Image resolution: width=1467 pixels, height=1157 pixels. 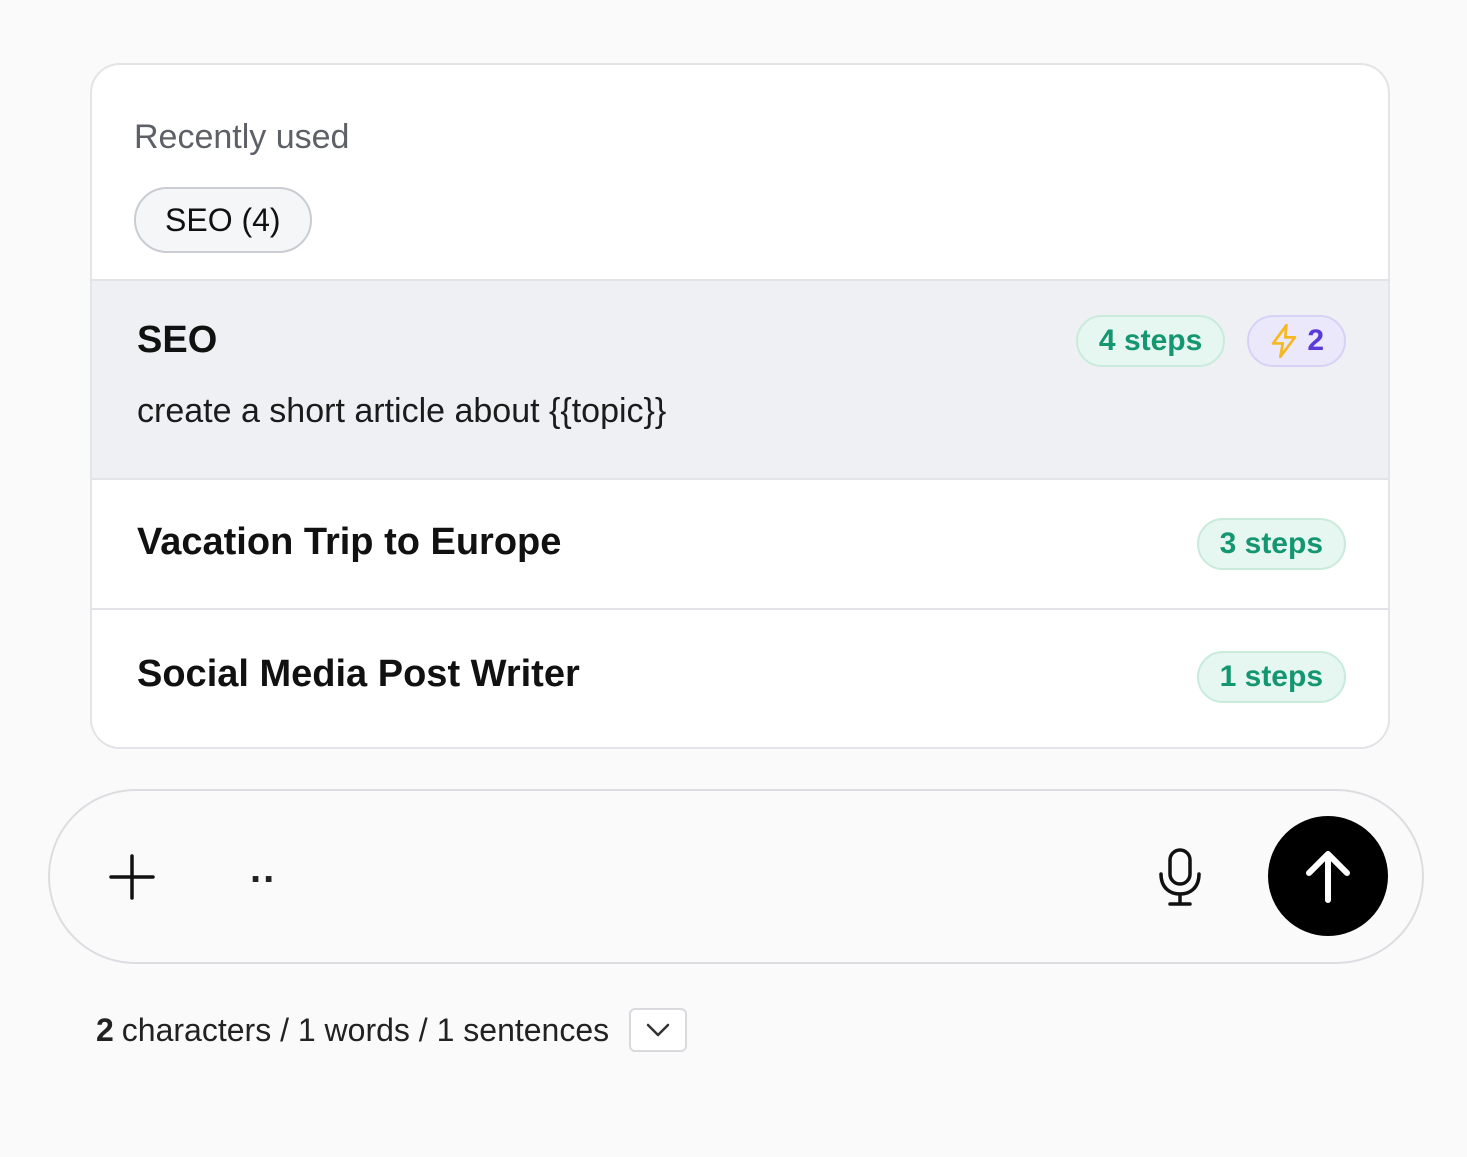 What do you see at coordinates (740, 678) in the screenshot?
I see `workflow-item-social-media: Social Media Post Writer 1 steps` at bounding box center [740, 678].